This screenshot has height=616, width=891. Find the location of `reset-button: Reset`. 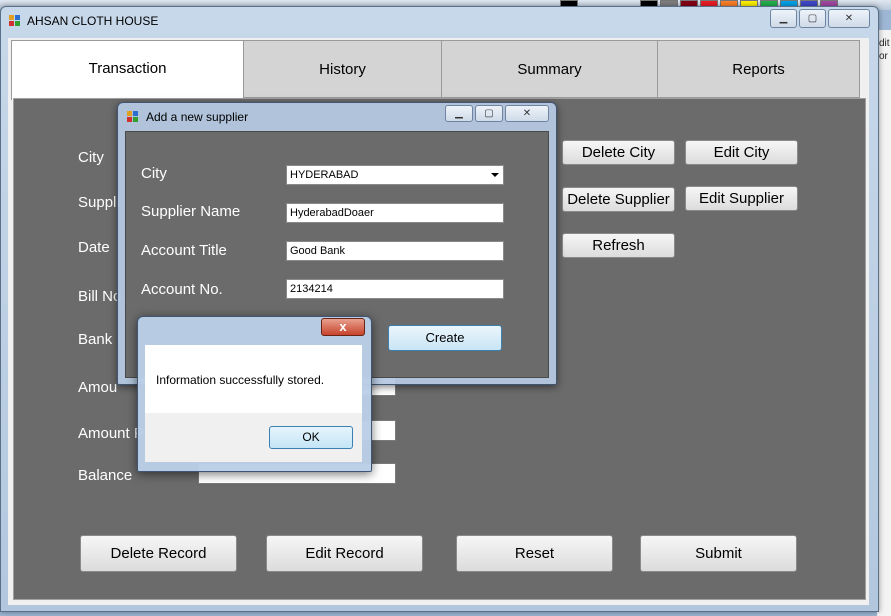

reset-button: Reset is located at coordinates (534, 553).